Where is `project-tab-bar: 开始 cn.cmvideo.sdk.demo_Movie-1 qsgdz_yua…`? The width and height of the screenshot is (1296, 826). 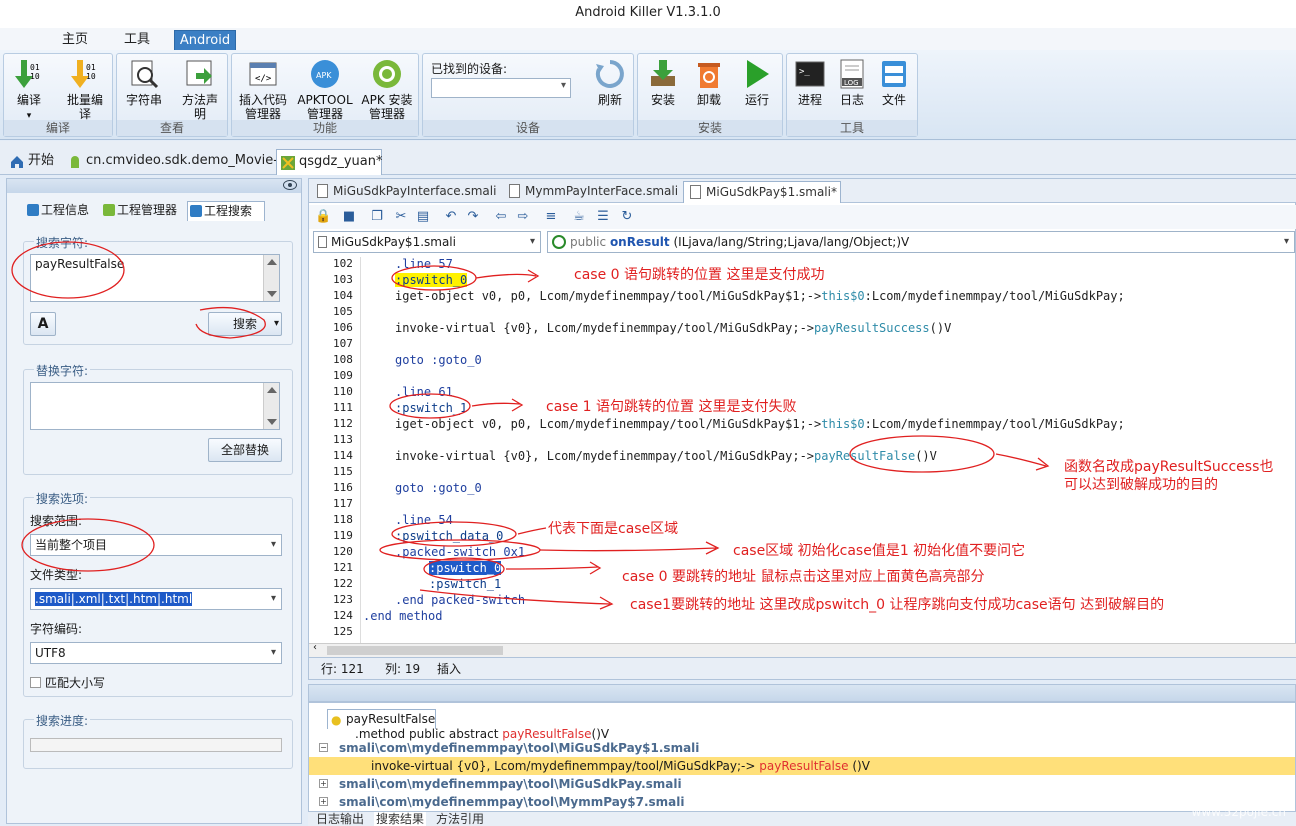
project-tab-bar: 开始 cn.cmvideo.sdk.demo_Movie-1 qsgdz_yua… is located at coordinates (648, 166).